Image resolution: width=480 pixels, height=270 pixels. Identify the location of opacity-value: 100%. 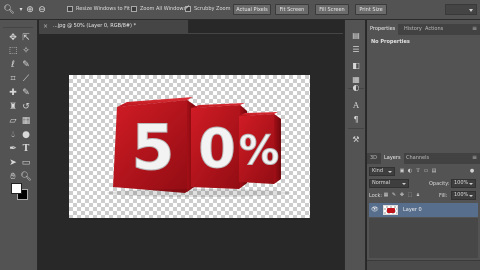
(461, 183).